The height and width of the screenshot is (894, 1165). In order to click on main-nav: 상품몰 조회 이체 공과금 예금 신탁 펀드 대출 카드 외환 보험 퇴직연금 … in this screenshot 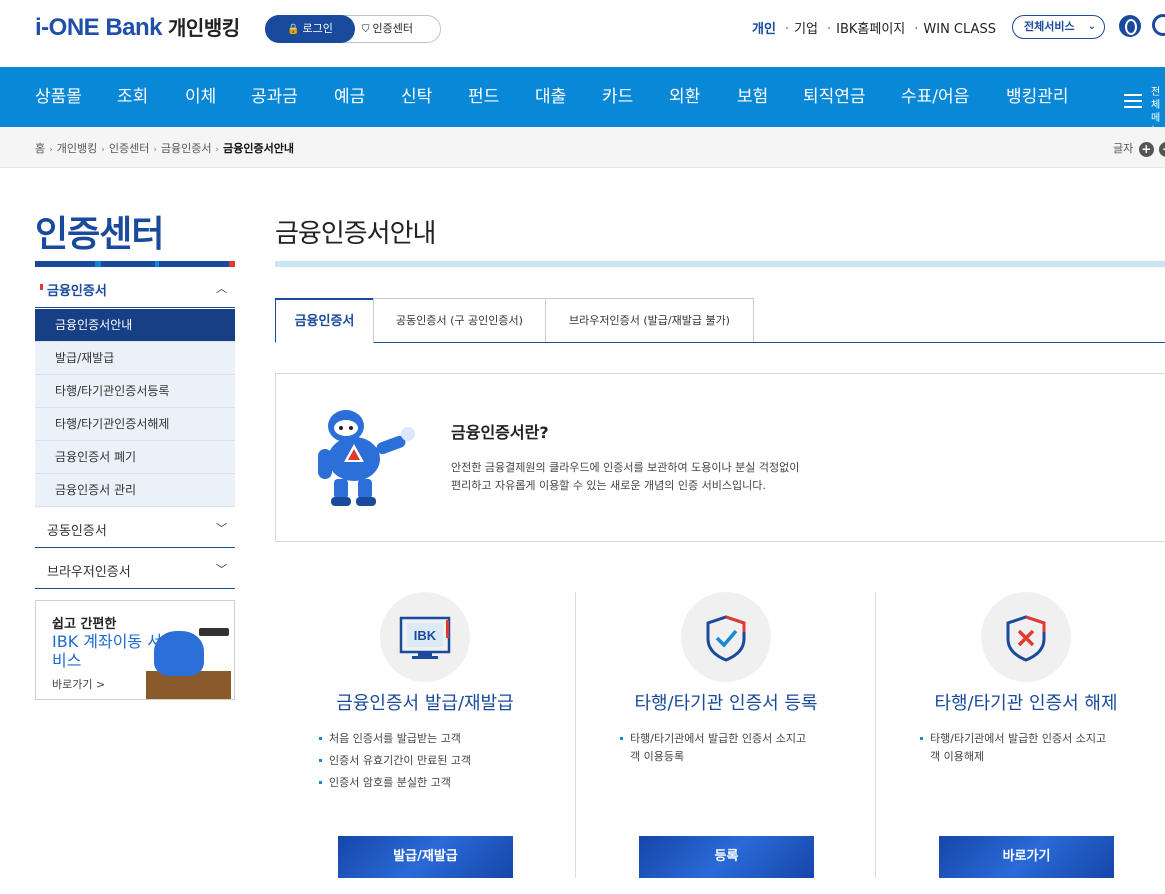, I will do `click(582, 102)`.